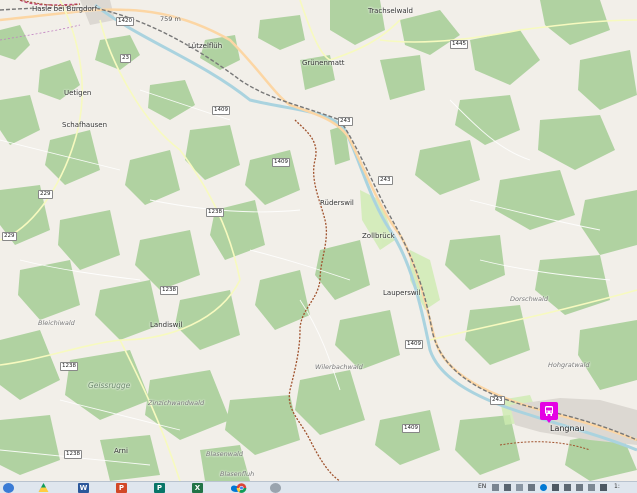  I want to click on taskbar-google-drive, so click(44, 487).